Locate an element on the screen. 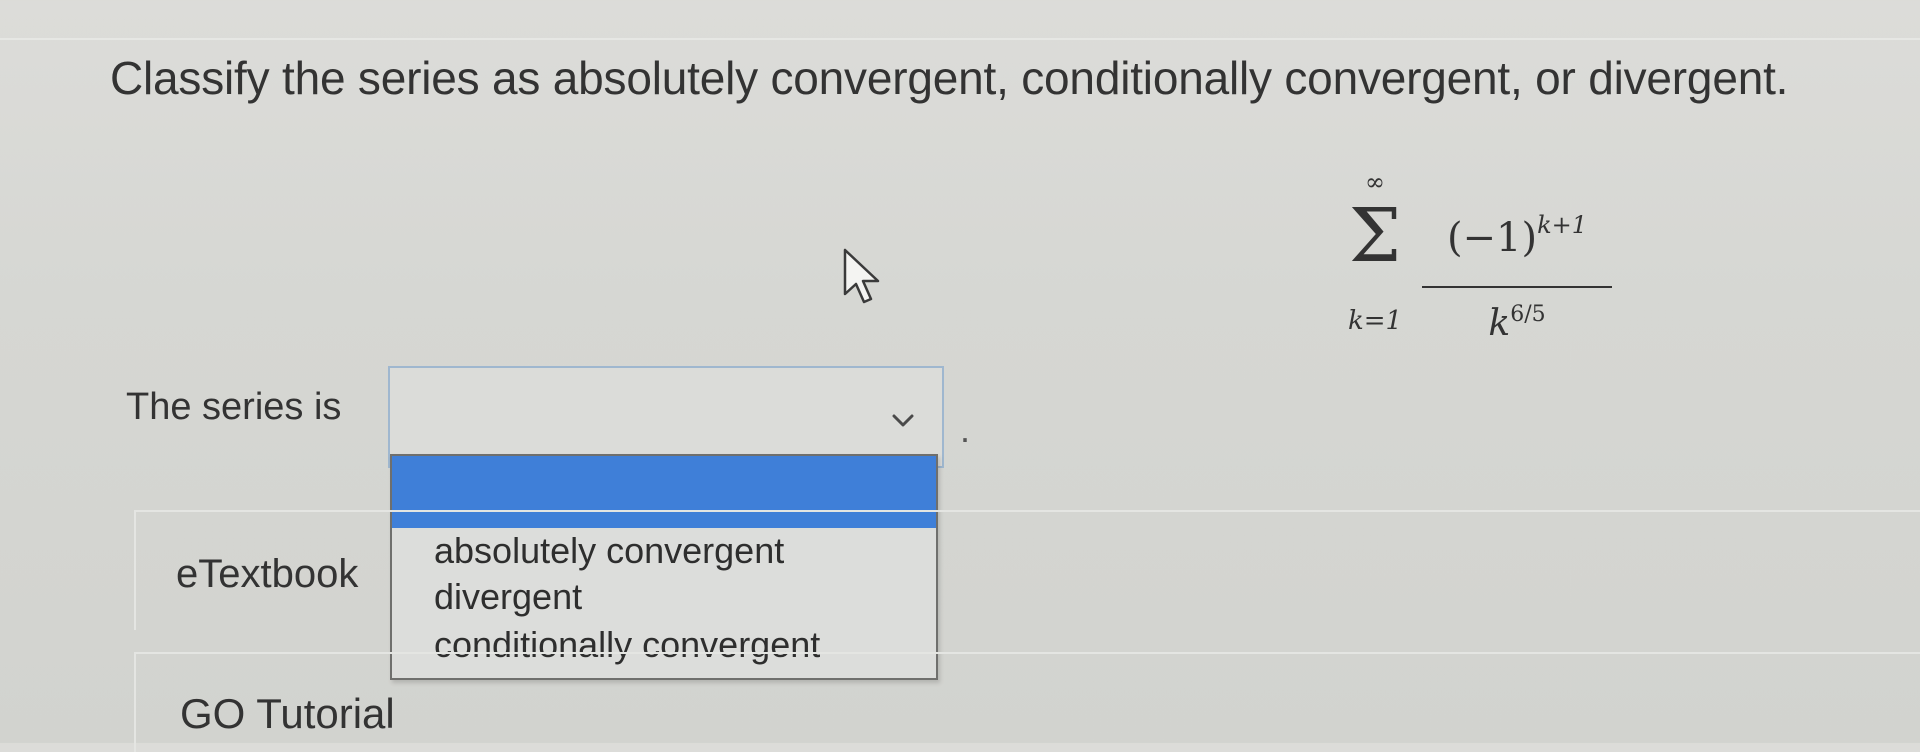  denominator: k6/5 is located at coordinates (1517, 319).